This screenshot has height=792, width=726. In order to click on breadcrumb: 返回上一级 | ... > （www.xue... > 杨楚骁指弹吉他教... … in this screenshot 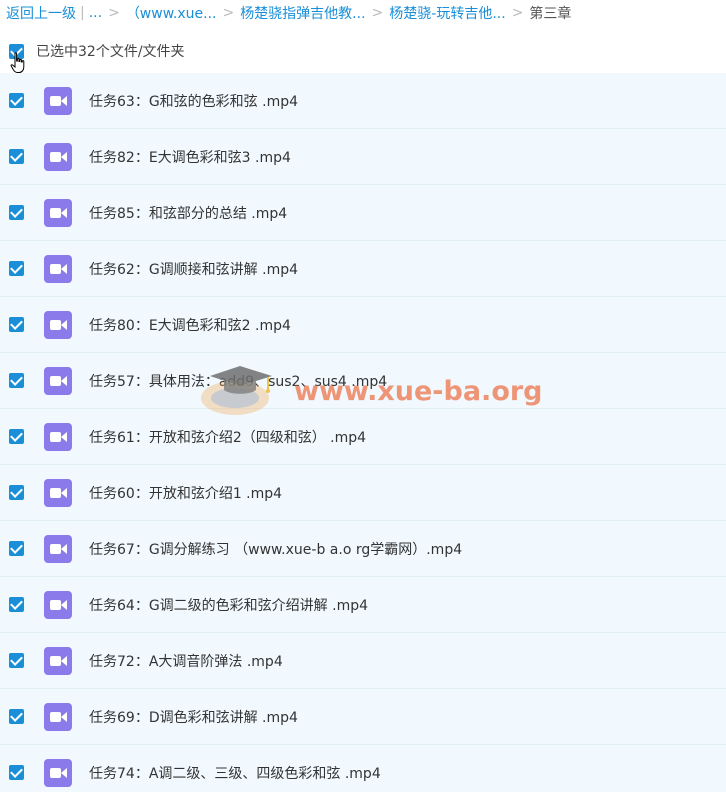, I will do `click(363, 13)`.